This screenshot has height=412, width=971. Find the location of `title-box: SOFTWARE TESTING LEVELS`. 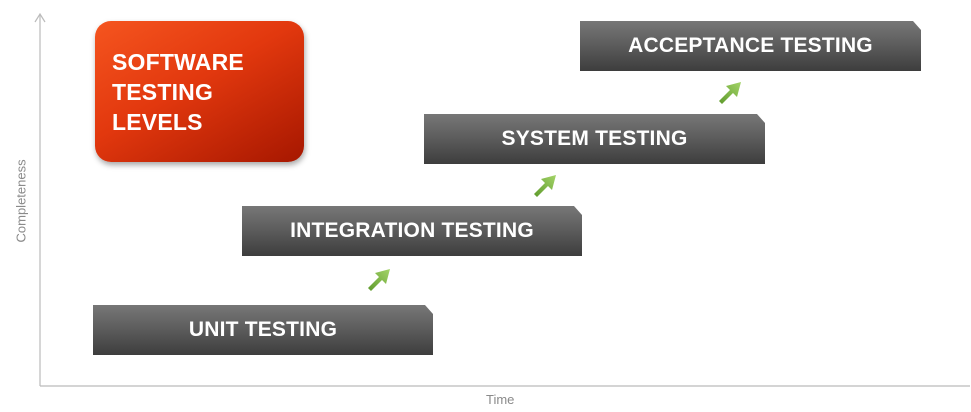

title-box: SOFTWARE TESTING LEVELS is located at coordinates (199, 91).